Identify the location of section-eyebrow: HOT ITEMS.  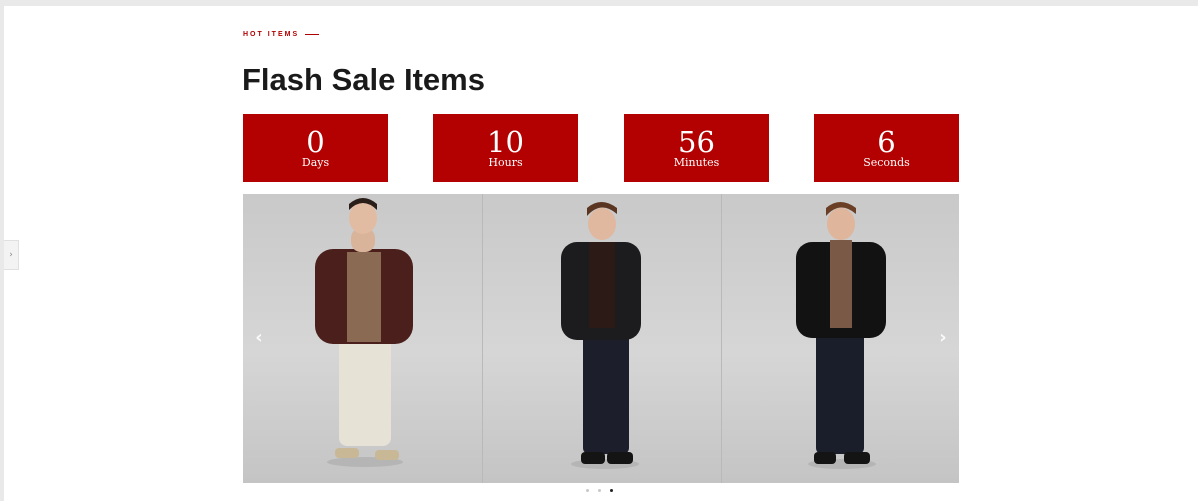
(281, 34).